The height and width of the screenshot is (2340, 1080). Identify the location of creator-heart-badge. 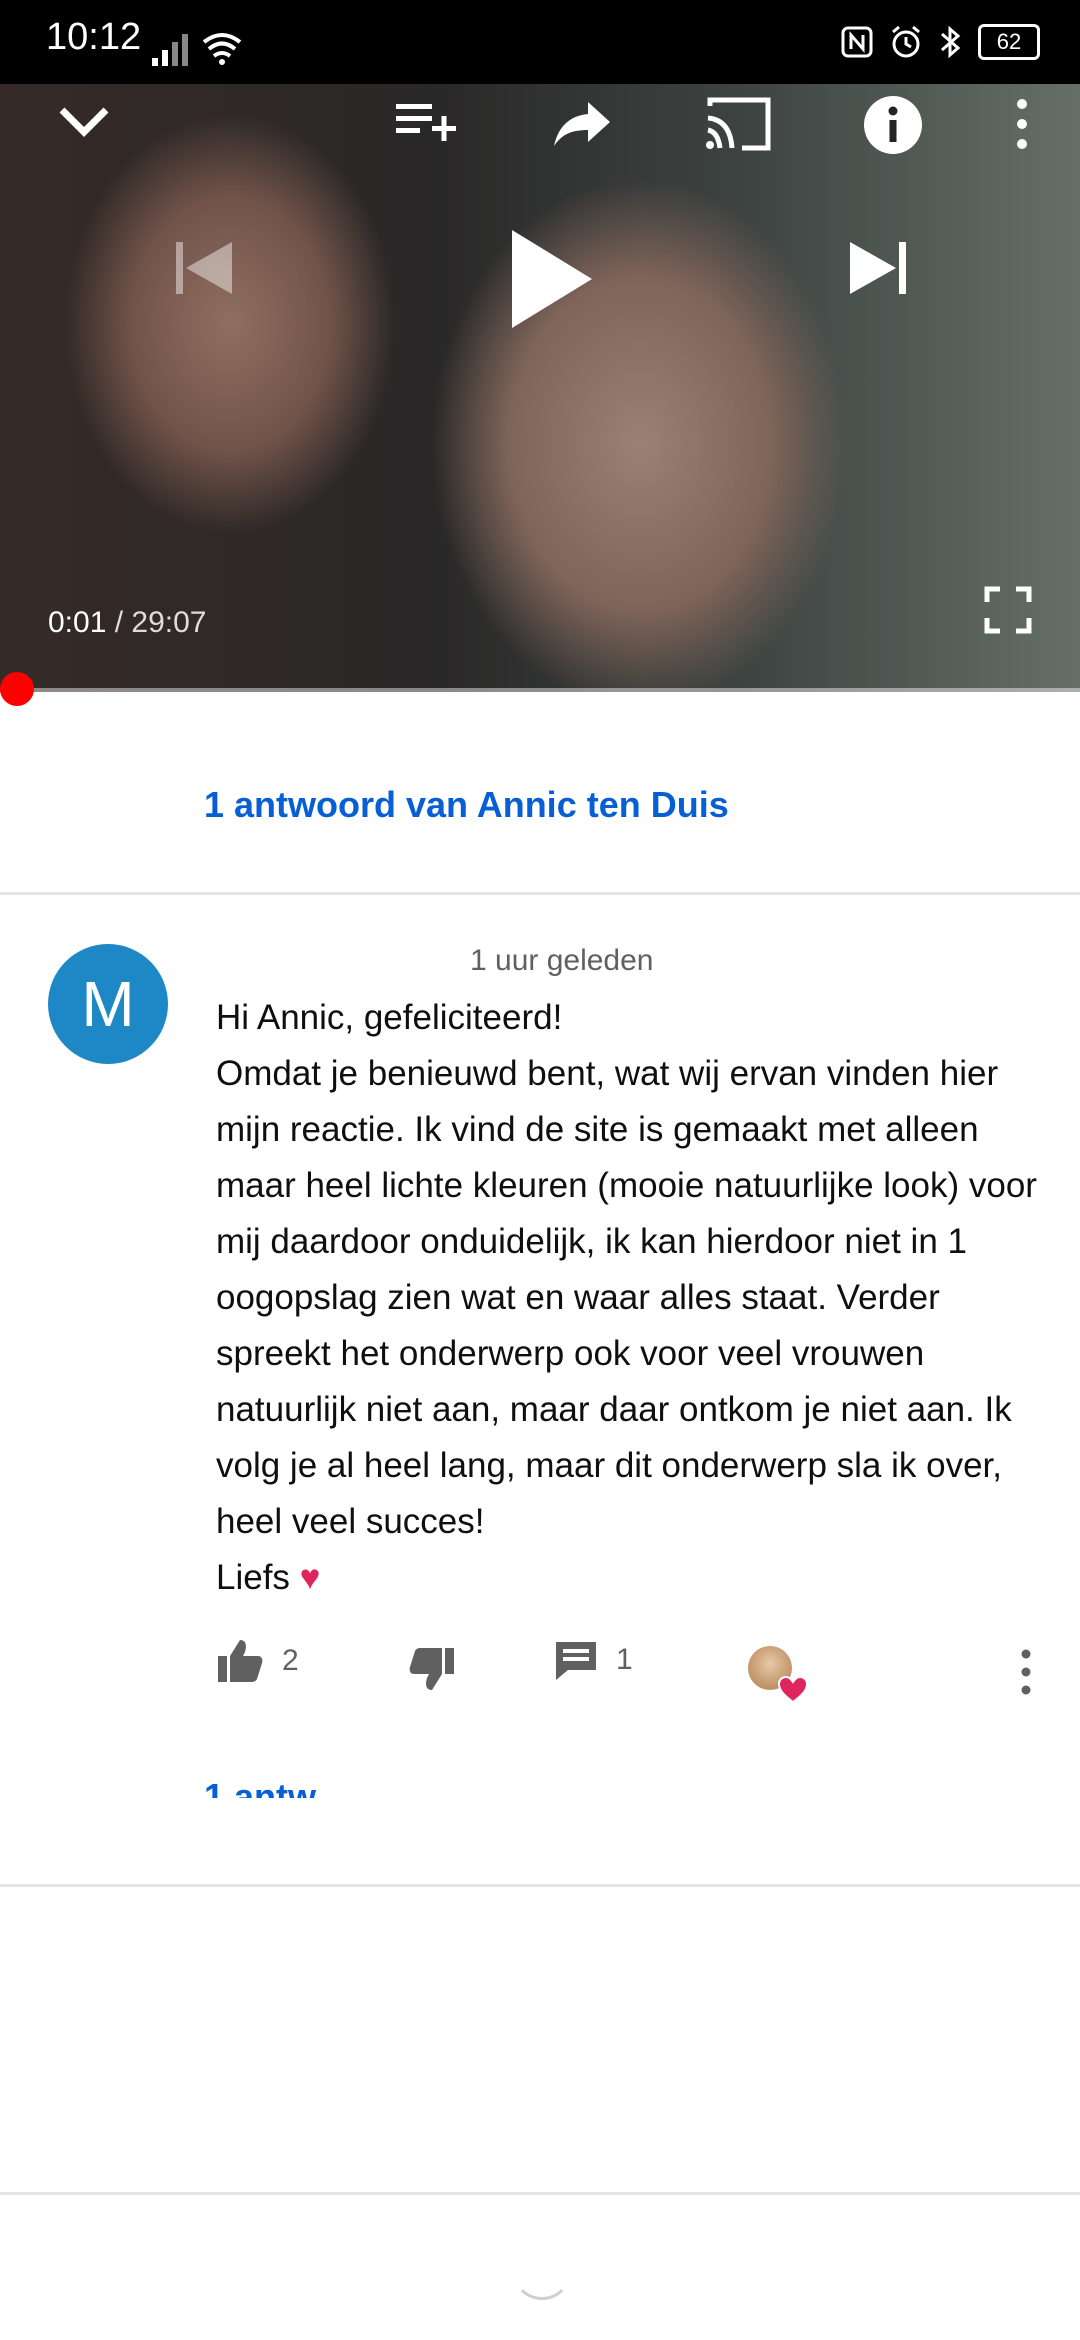
(778, 1675).